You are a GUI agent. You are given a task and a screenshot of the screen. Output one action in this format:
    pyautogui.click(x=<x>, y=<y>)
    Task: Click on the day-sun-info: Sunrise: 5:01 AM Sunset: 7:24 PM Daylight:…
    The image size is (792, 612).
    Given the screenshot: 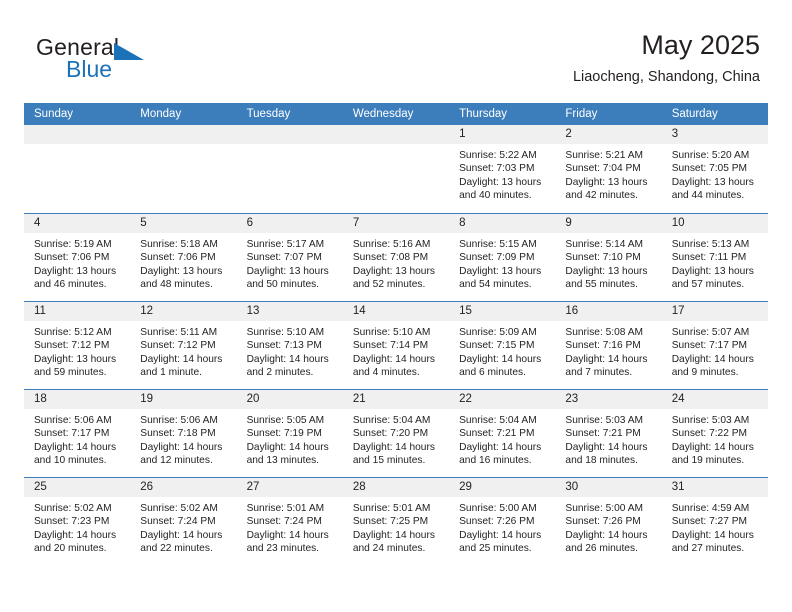 What is the action you would take?
    pyautogui.click(x=290, y=526)
    